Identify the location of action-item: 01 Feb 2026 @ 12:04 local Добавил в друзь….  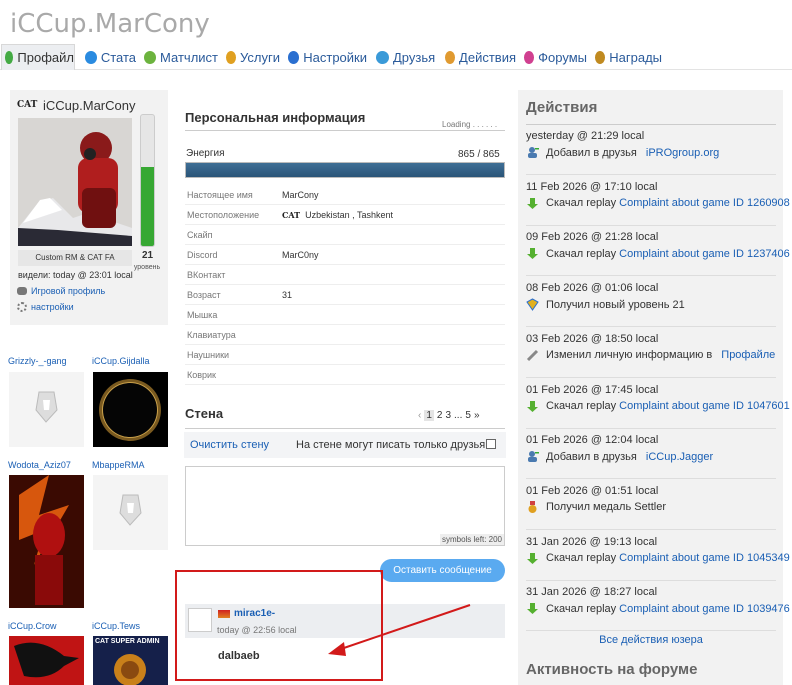
(651, 454).